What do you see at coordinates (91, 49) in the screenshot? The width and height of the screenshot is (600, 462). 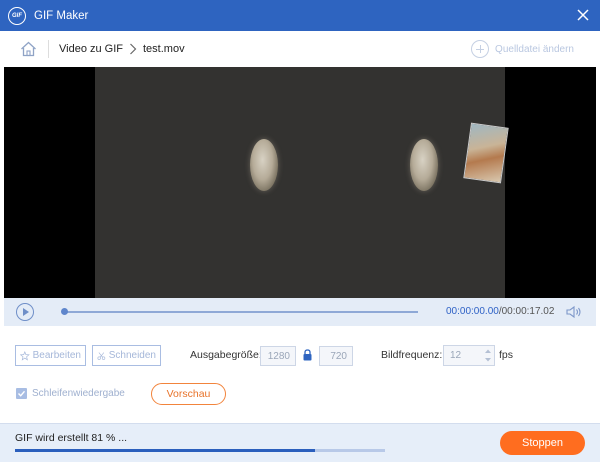 I see `breadcrumb-section: Video zu GIF` at bounding box center [91, 49].